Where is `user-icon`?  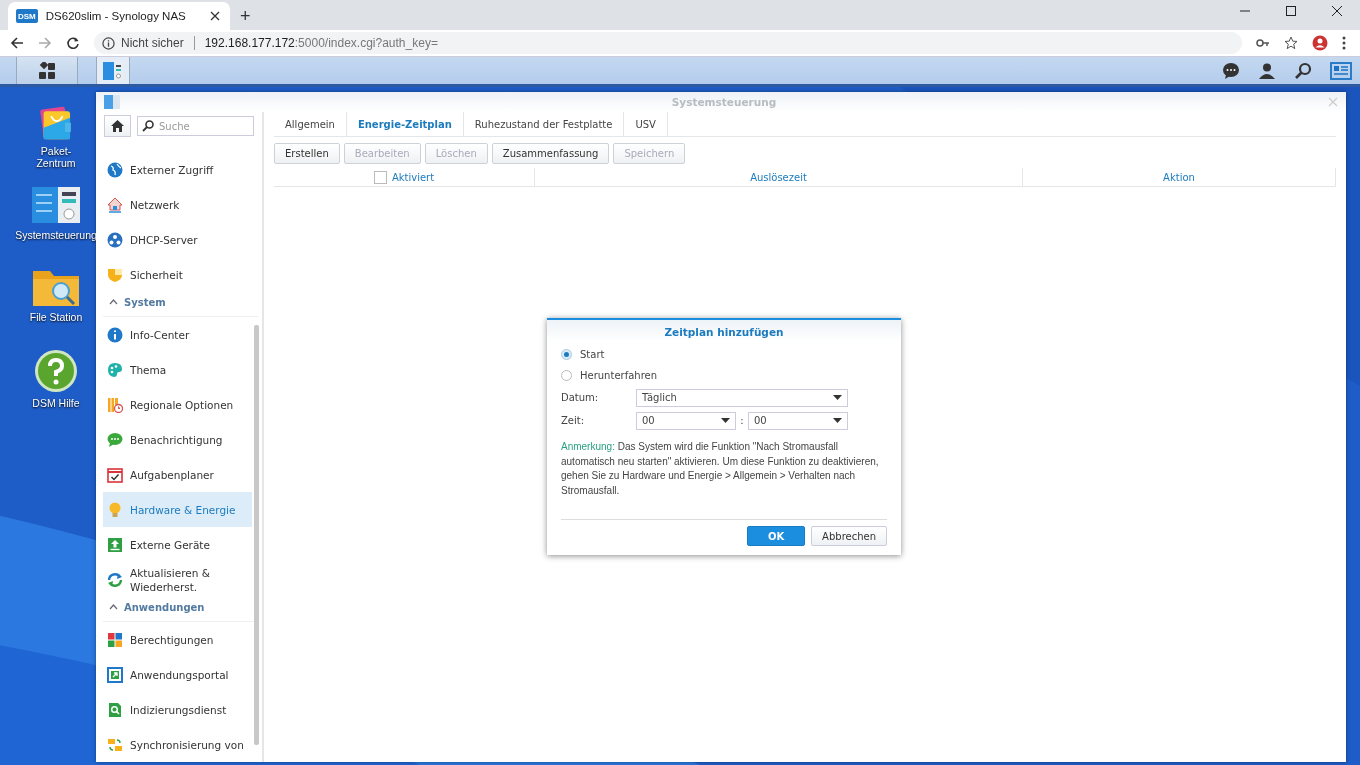 user-icon is located at coordinates (1267, 70).